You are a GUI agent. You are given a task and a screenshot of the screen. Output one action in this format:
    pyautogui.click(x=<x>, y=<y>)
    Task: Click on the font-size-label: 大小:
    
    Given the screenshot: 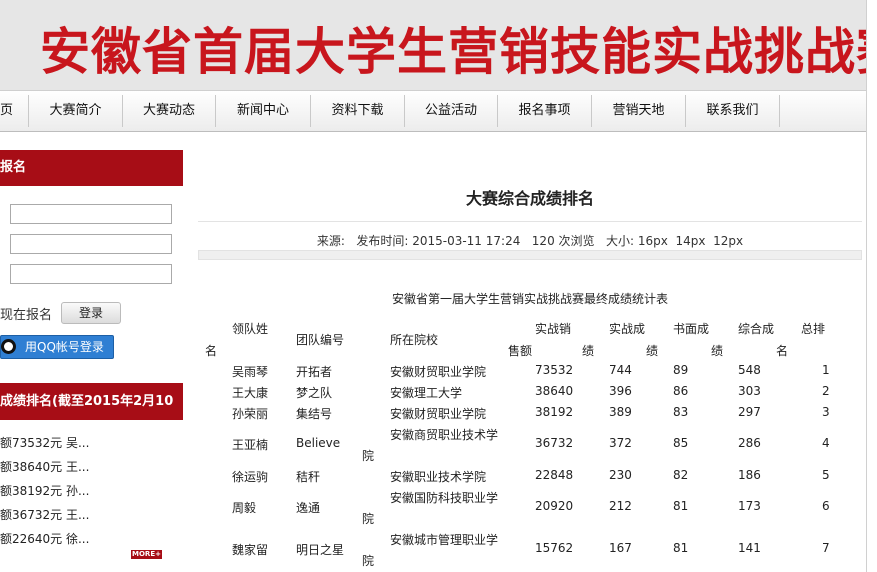 What is the action you would take?
    pyautogui.click(x=620, y=241)
    